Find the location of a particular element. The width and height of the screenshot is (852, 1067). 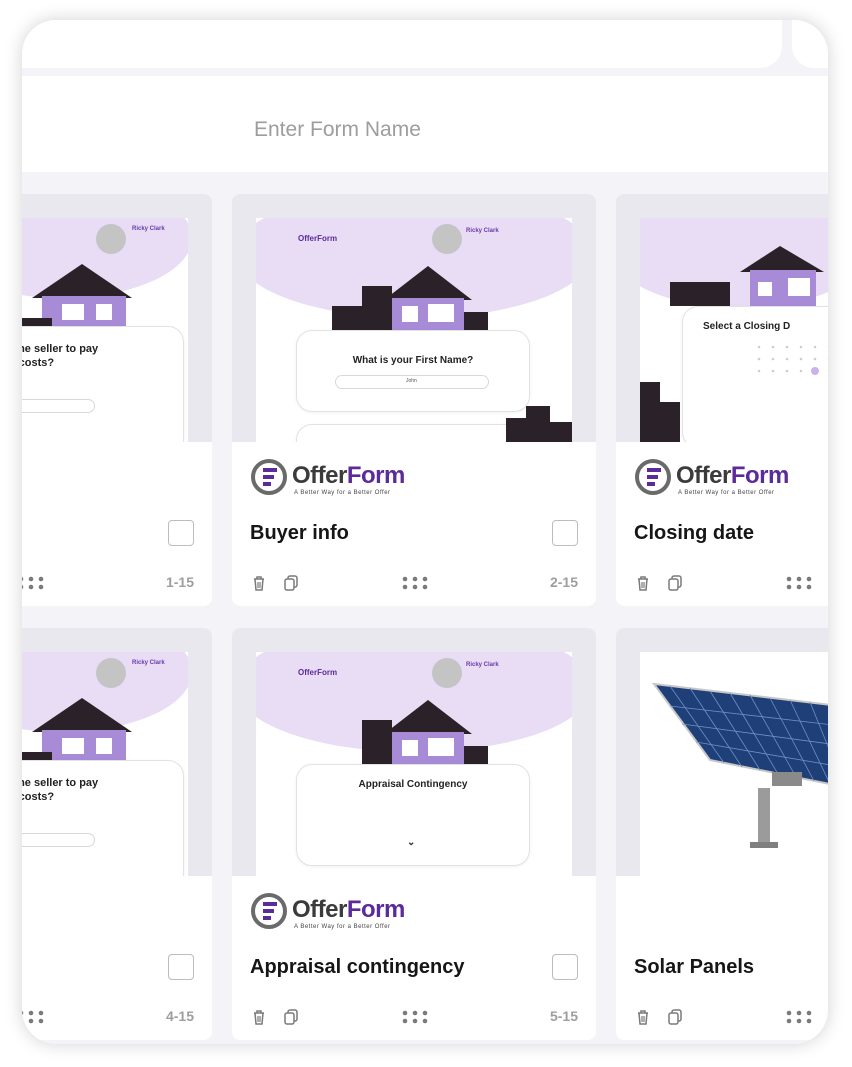

preview-question: What is your First Name? is located at coordinates (413, 360).